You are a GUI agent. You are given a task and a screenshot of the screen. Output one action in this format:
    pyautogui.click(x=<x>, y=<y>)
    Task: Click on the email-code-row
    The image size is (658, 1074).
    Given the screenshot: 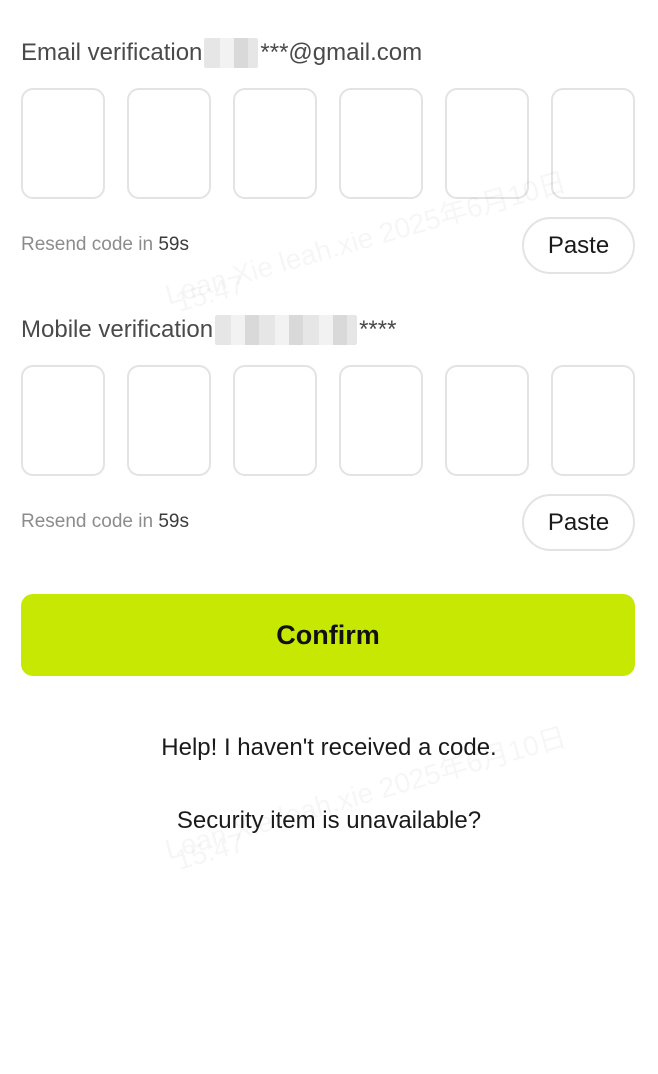 What is the action you would take?
    pyautogui.click(x=328, y=143)
    